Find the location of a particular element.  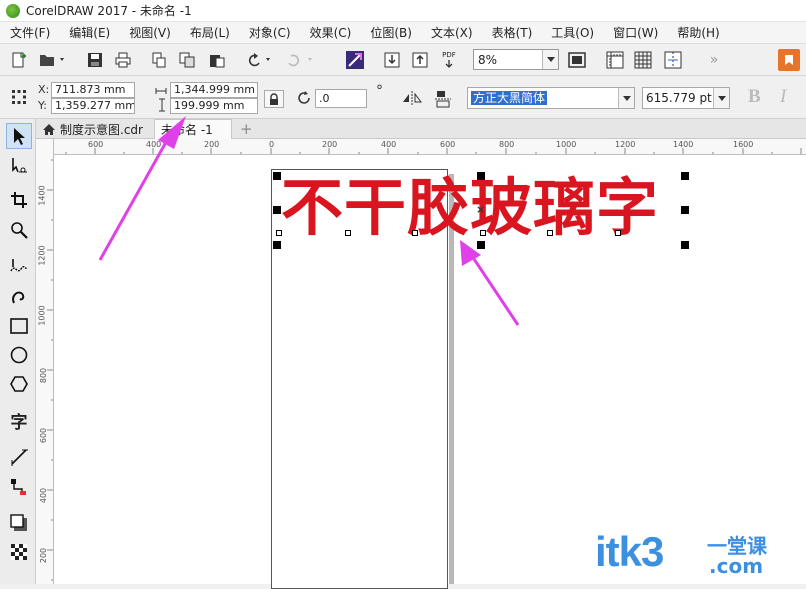

vertical-ruler: 1400 1200 1000 800 600 400 200 is located at coordinates (45, 361).